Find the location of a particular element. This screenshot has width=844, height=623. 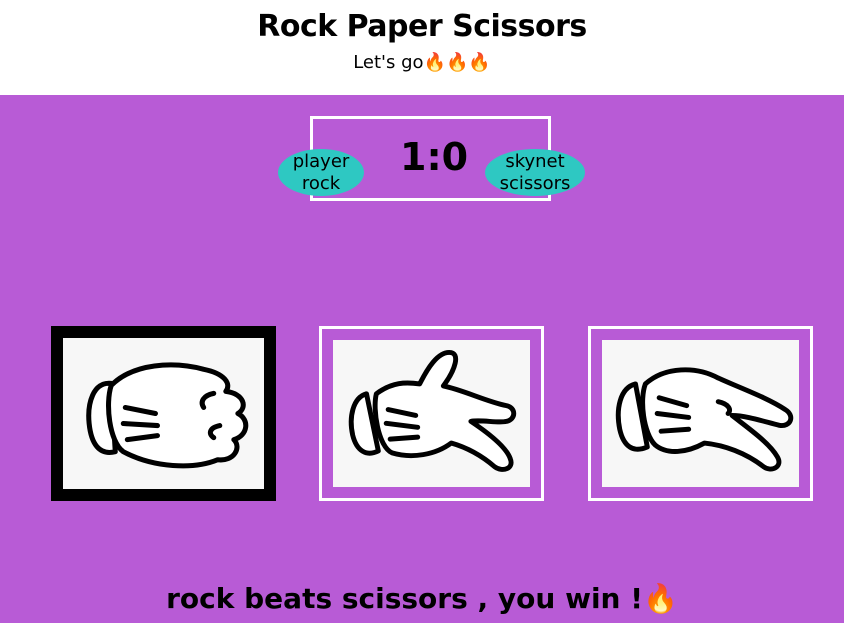

score: 1:0 is located at coordinates (434, 157).